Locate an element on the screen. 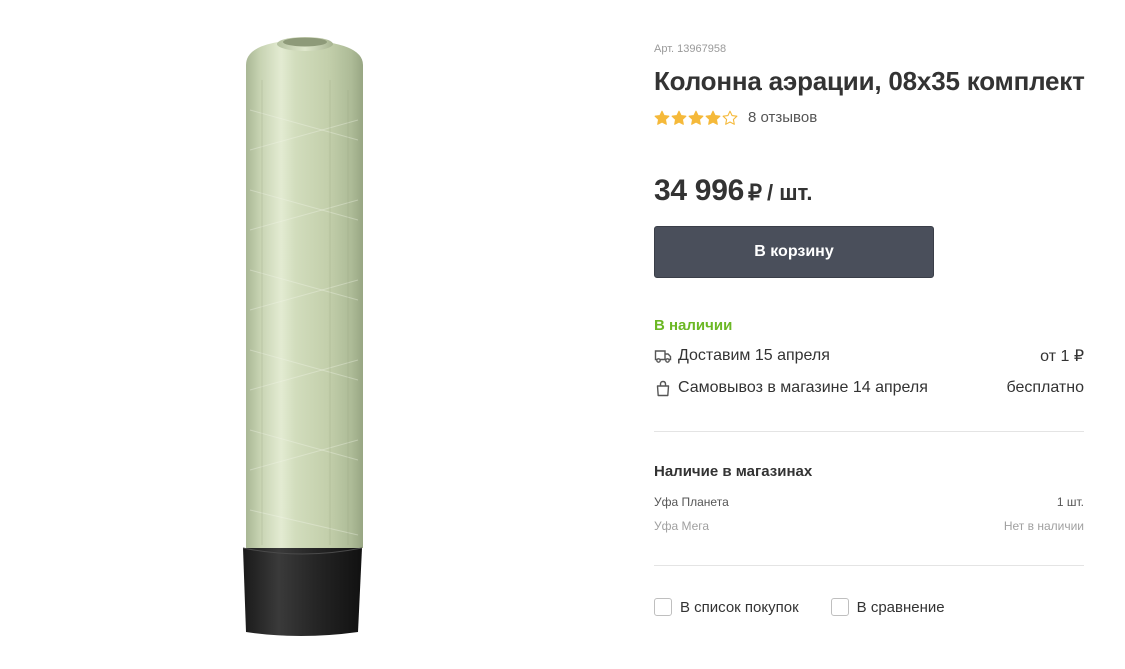 Image resolution: width=1125 pixels, height=669 pixels. pickup-price: бесплатно is located at coordinates (1045, 387).